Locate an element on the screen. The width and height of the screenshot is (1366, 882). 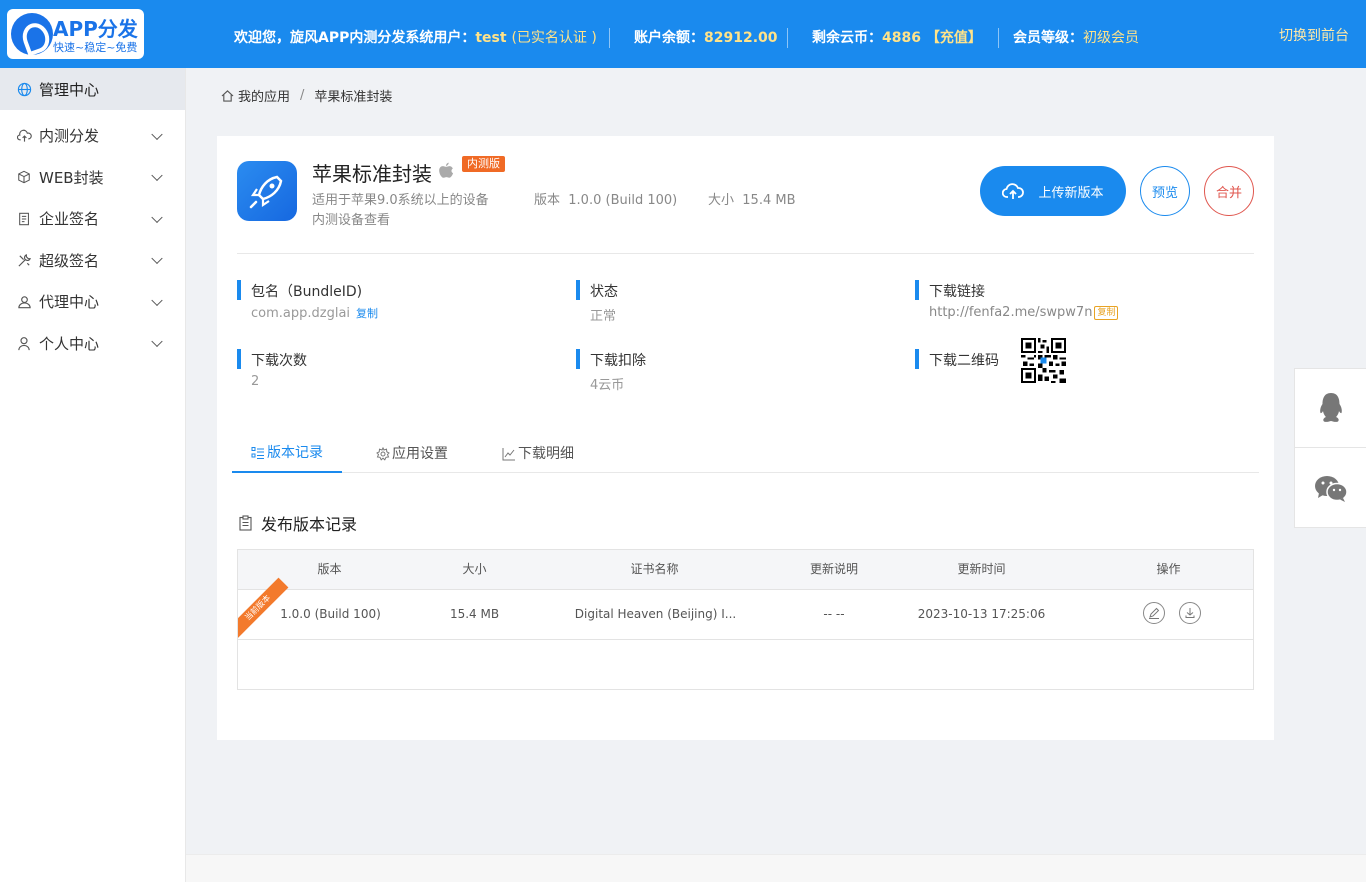
list-icon is located at coordinates (257, 452).